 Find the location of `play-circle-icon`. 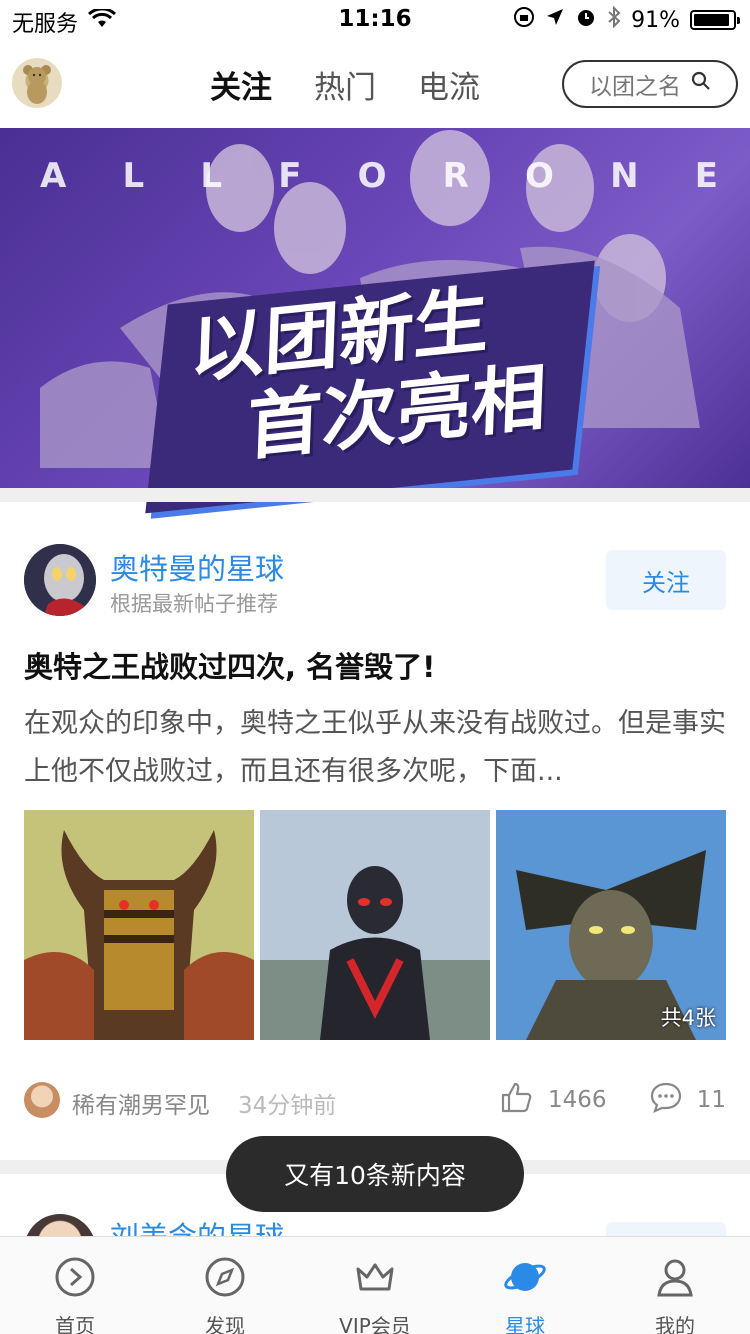

play-circle-icon is located at coordinates (75, 1282).